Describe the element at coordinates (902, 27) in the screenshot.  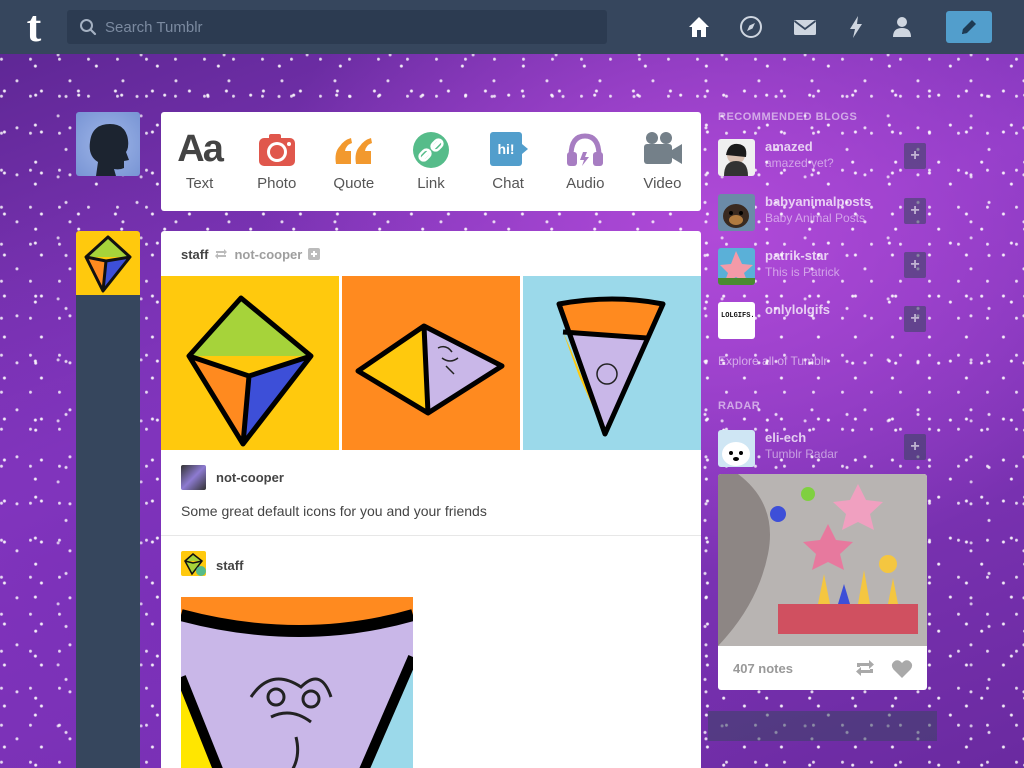
I see `account-icon` at that location.